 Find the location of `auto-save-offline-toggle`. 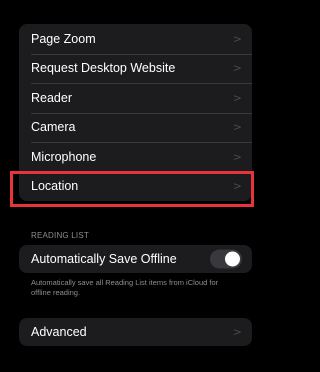

auto-save-offline-toggle is located at coordinates (226, 259).